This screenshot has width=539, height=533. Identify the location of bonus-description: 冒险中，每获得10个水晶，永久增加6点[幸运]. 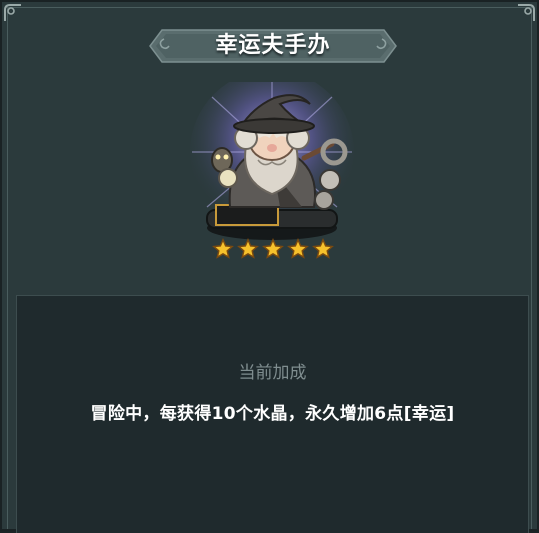
(272, 414).